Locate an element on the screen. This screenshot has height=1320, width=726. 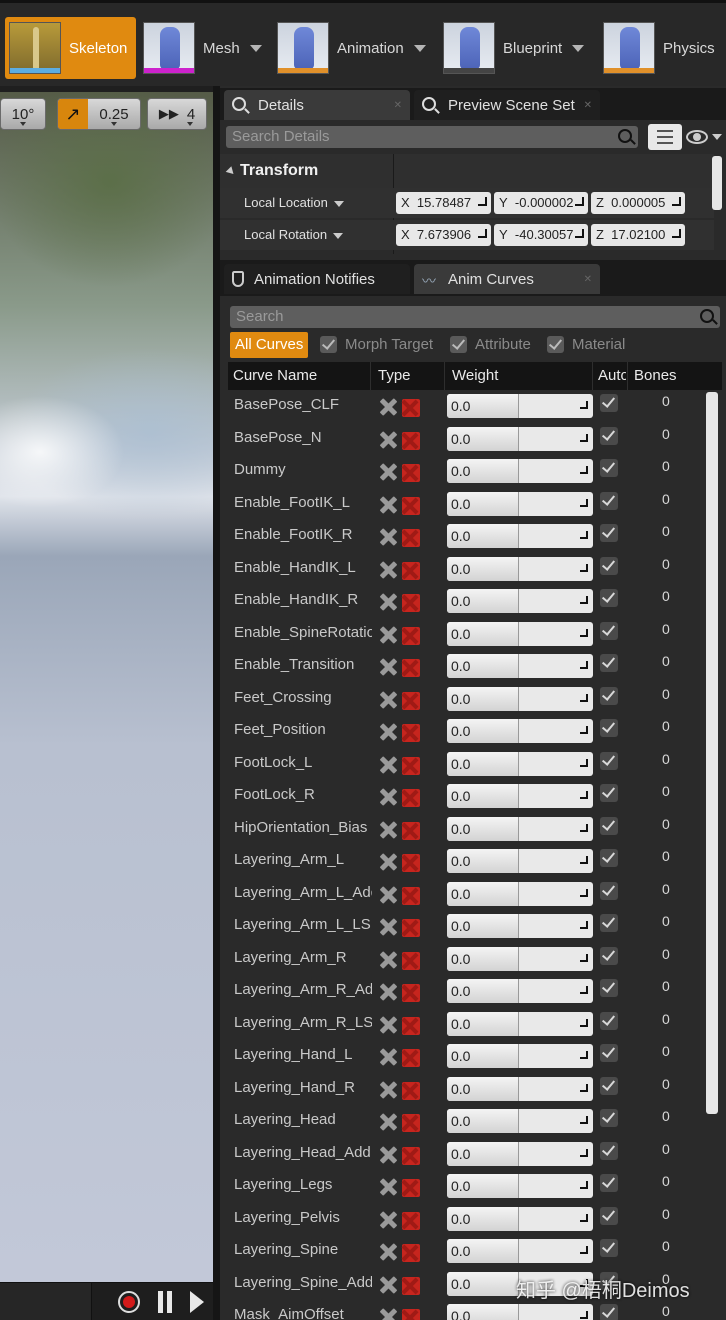
curve-row: Feet_Position 0.0 0 is located at coordinates (475, 731).